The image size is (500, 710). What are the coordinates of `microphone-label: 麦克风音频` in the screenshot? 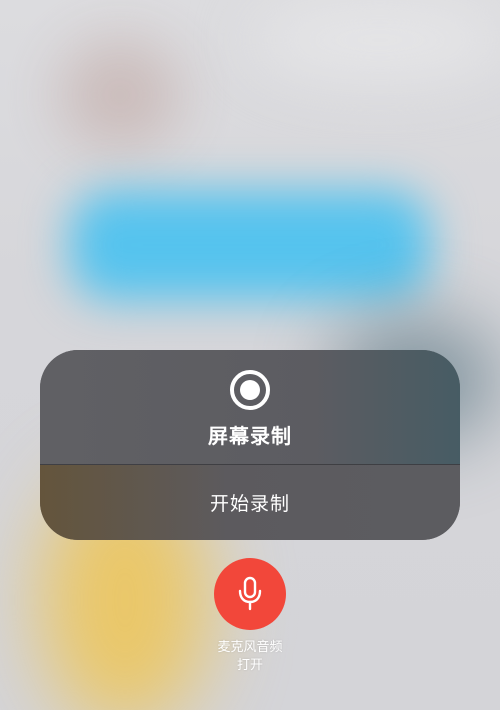 It's located at (250, 647).